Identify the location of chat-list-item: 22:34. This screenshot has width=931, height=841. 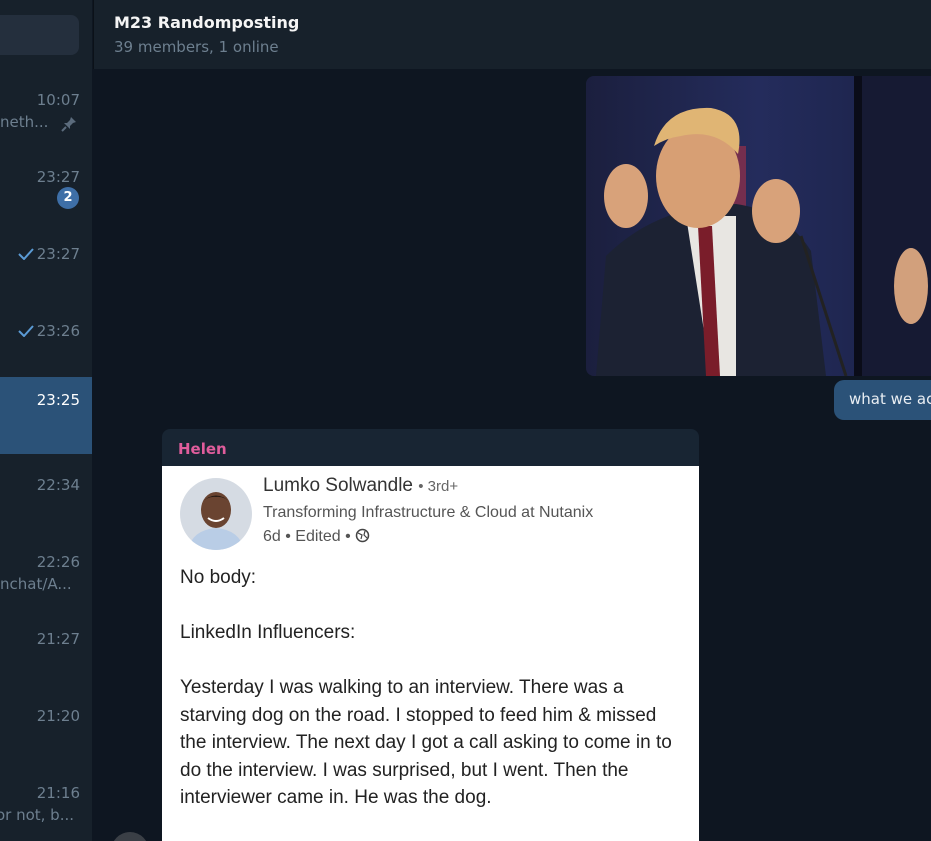
(46, 500).